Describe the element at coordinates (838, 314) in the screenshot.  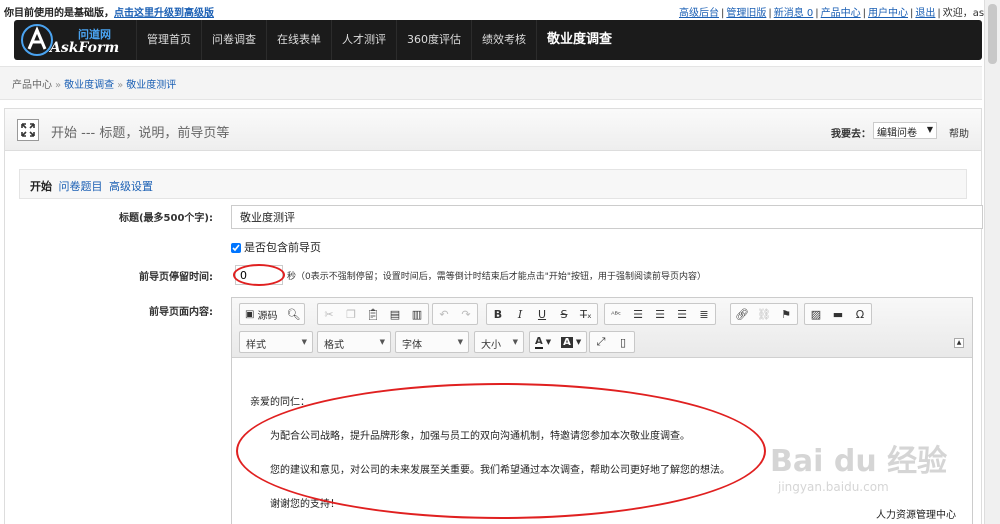
I see `horizontal-rule-button: ▬` at that location.